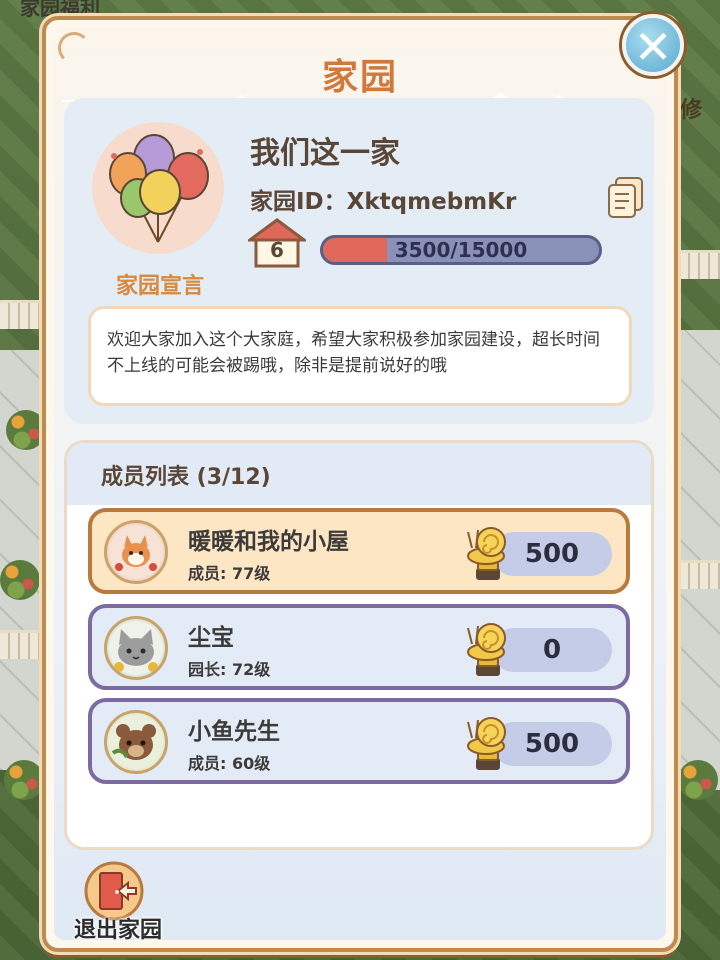 Image resolution: width=720 pixels, height=960 pixels. What do you see at coordinates (234, 732) in the screenshot?
I see `member-name: 小鱼先生` at bounding box center [234, 732].